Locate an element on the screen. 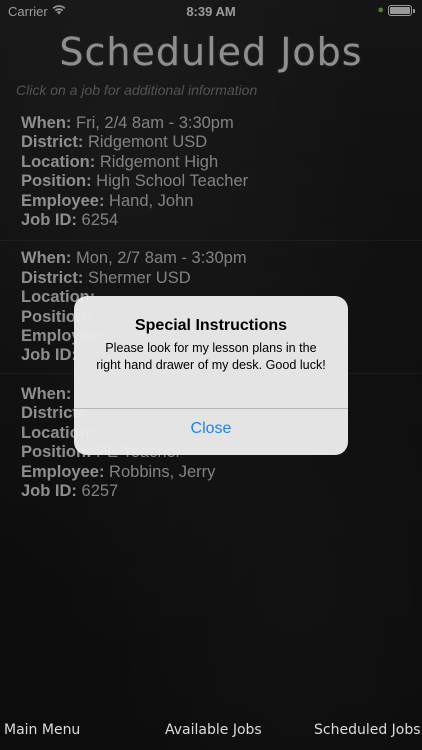  alert-title: Special Instructions is located at coordinates (211, 325).